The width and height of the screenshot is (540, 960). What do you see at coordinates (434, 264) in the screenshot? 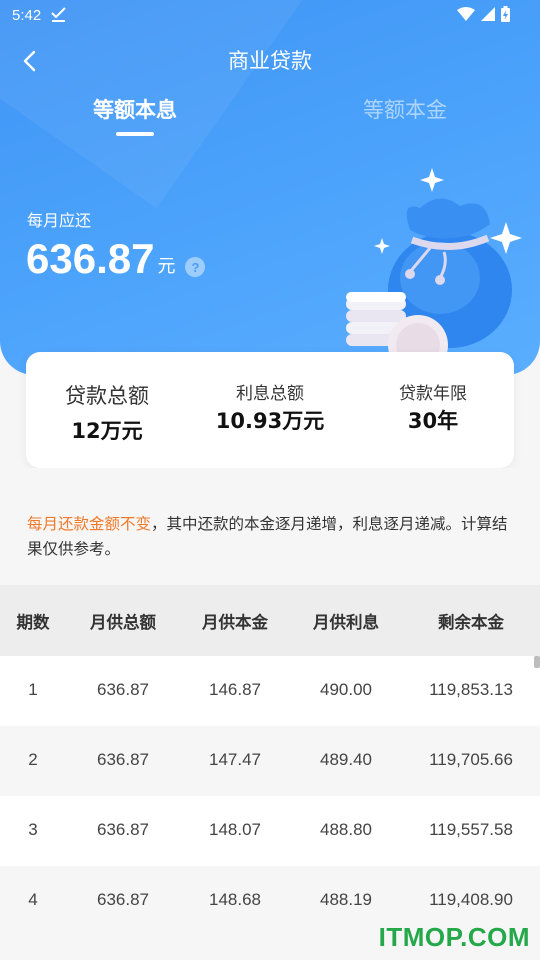
I see `money-bag-icon` at bounding box center [434, 264].